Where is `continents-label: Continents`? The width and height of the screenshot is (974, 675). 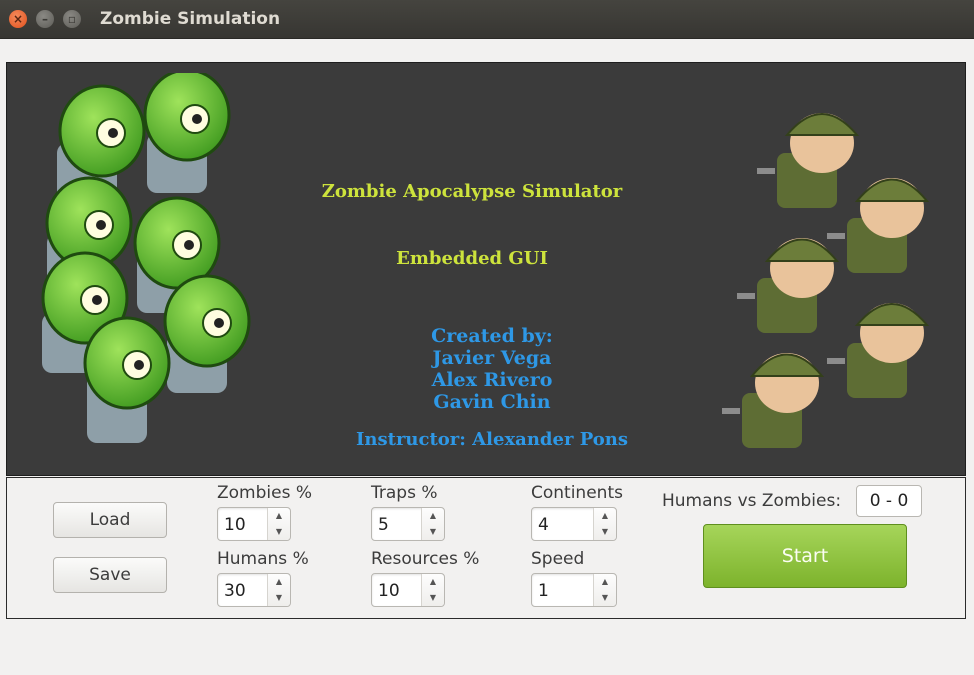
continents-label: Continents is located at coordinates (577, 493).